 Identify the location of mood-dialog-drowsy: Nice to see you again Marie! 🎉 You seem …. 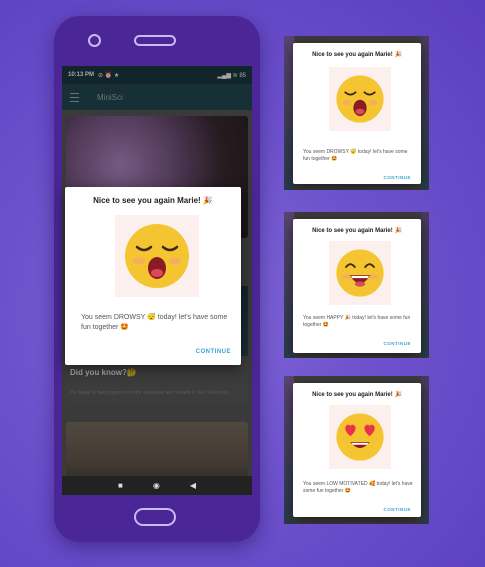
(357, 113).